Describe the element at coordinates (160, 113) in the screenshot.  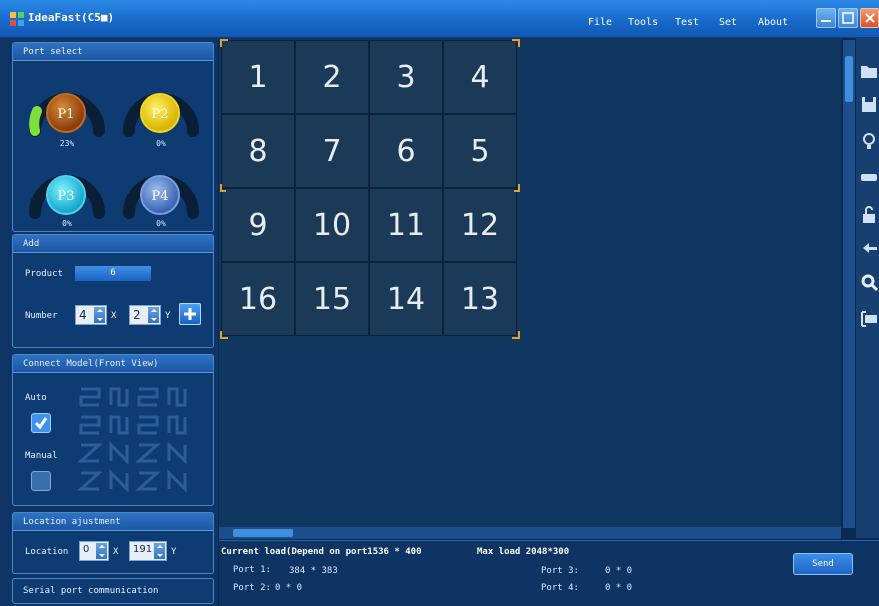
I see `port-2-button: P2` at that location.